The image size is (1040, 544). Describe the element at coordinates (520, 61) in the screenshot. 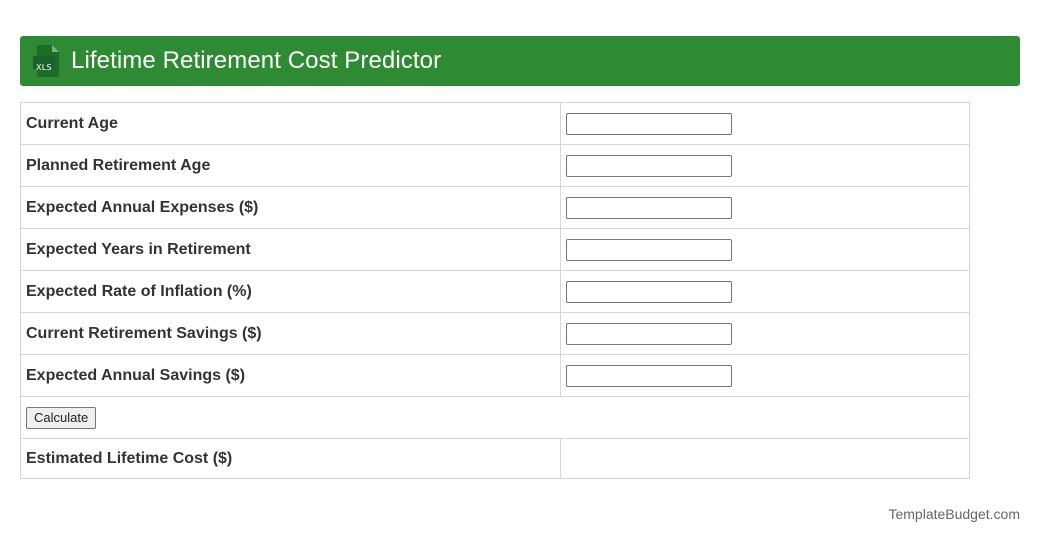

I see `page-header: XLS Lifetime Retirement Cost Predictor` at that location.